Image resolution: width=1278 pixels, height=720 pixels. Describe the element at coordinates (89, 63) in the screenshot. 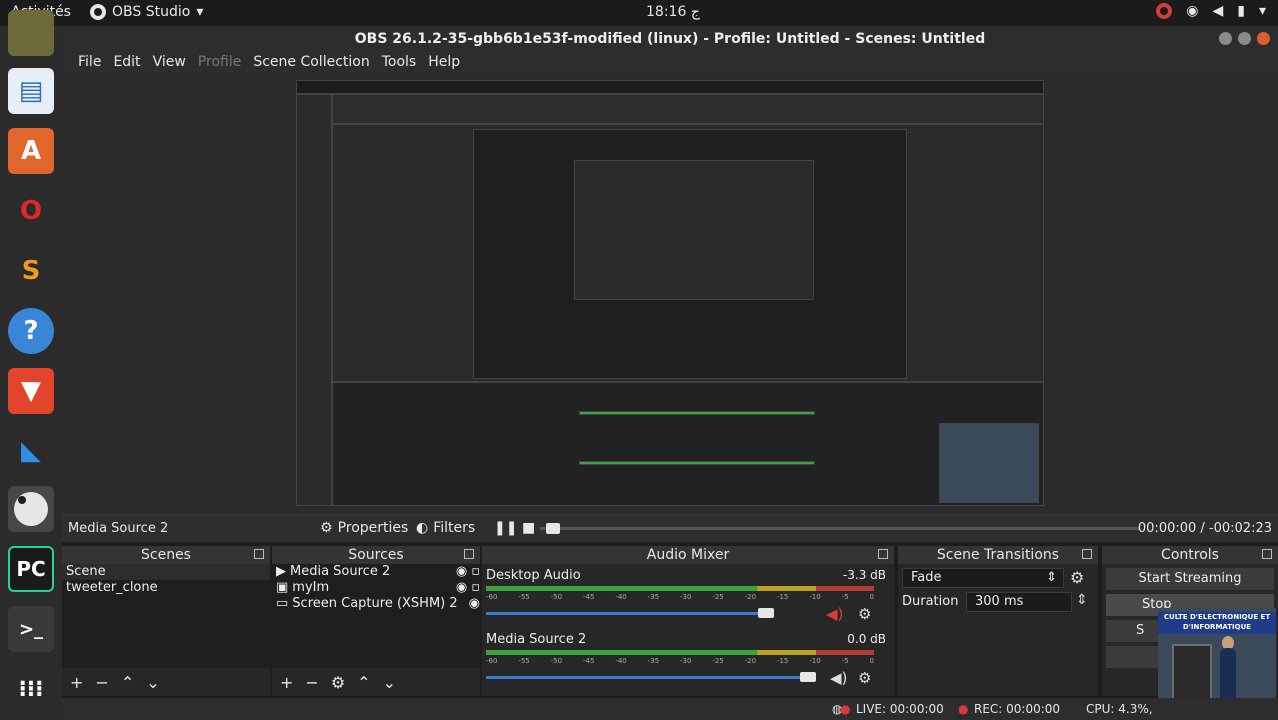

I see `menu-file: File` at that location.